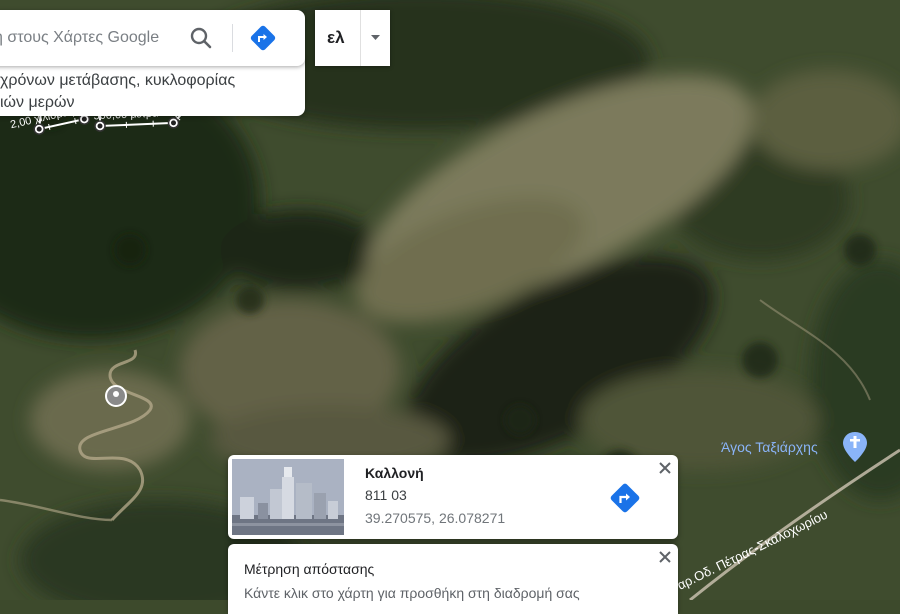 This screenshot has width=900, height=614. I want to click on search-icon, so click(201, 38).